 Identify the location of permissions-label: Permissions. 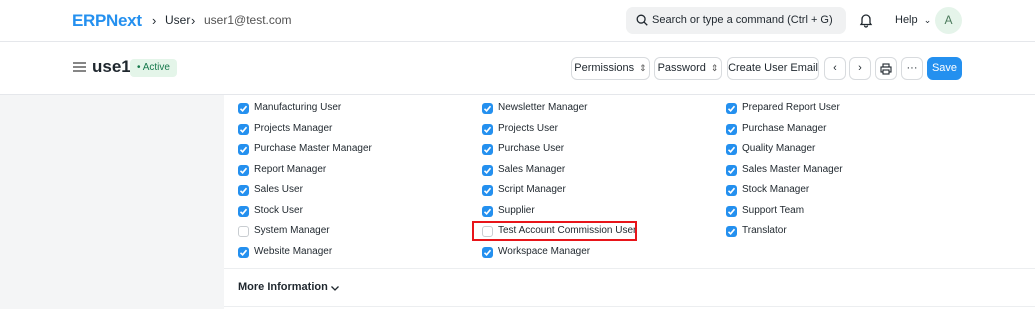
(604, 68).